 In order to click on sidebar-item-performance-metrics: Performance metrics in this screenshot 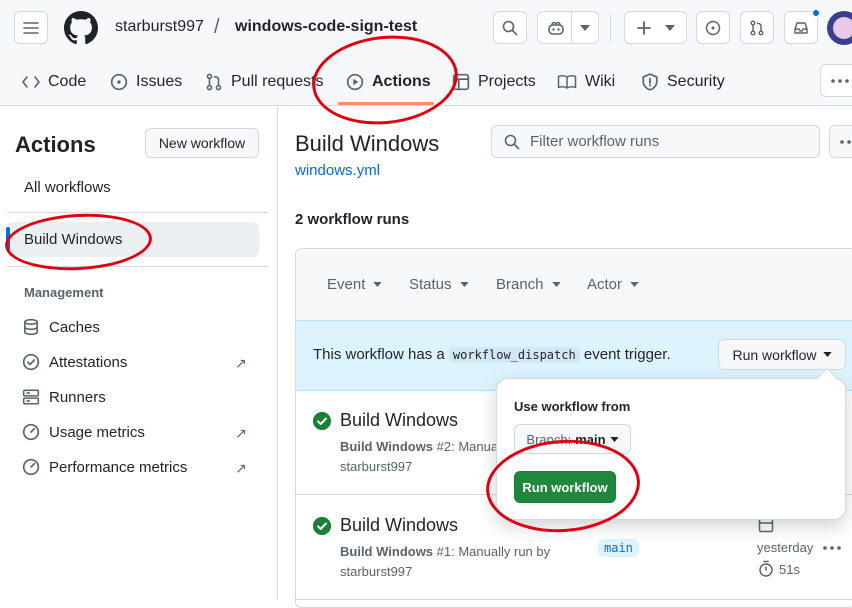, I will do `click(104, 467)`.